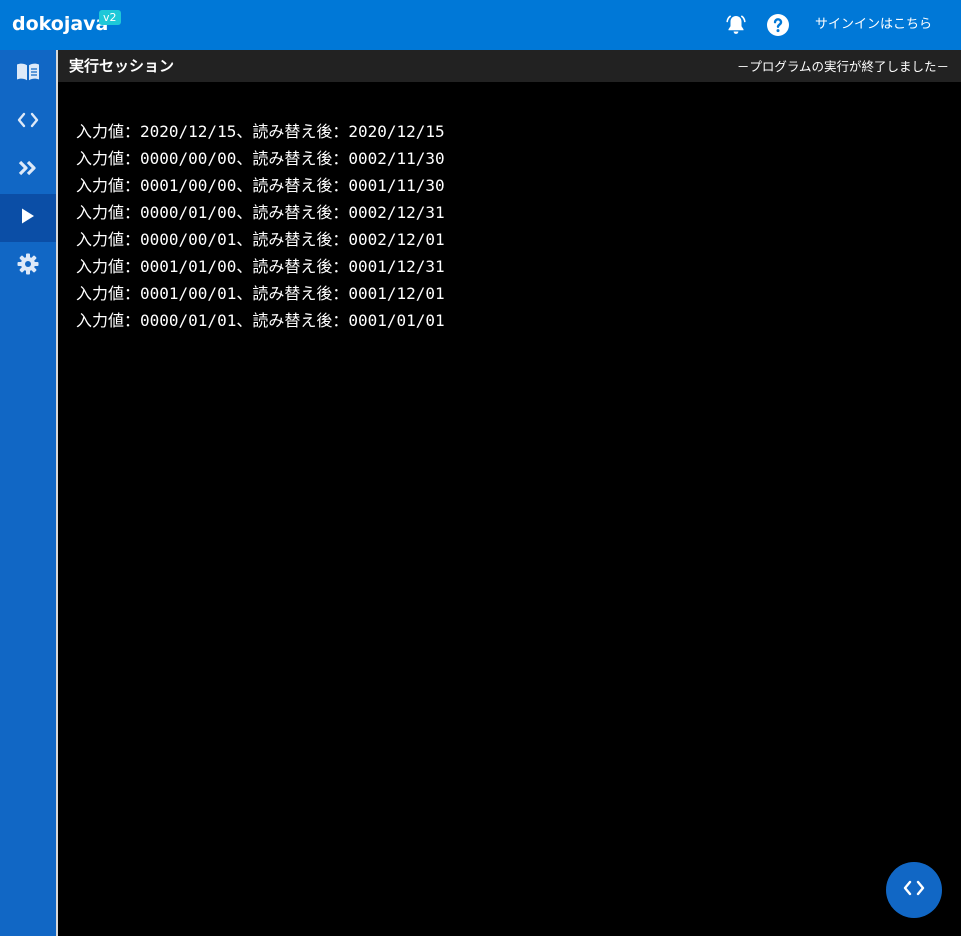 Image resolution: width=961 pixels, height=936 pixels. What do you see at coordinates (260, 158) in the screenshot?
I see `console-line: 入力値：0000/00/00、読み替え後：0002/11/30` at bounding box center [260, 158].